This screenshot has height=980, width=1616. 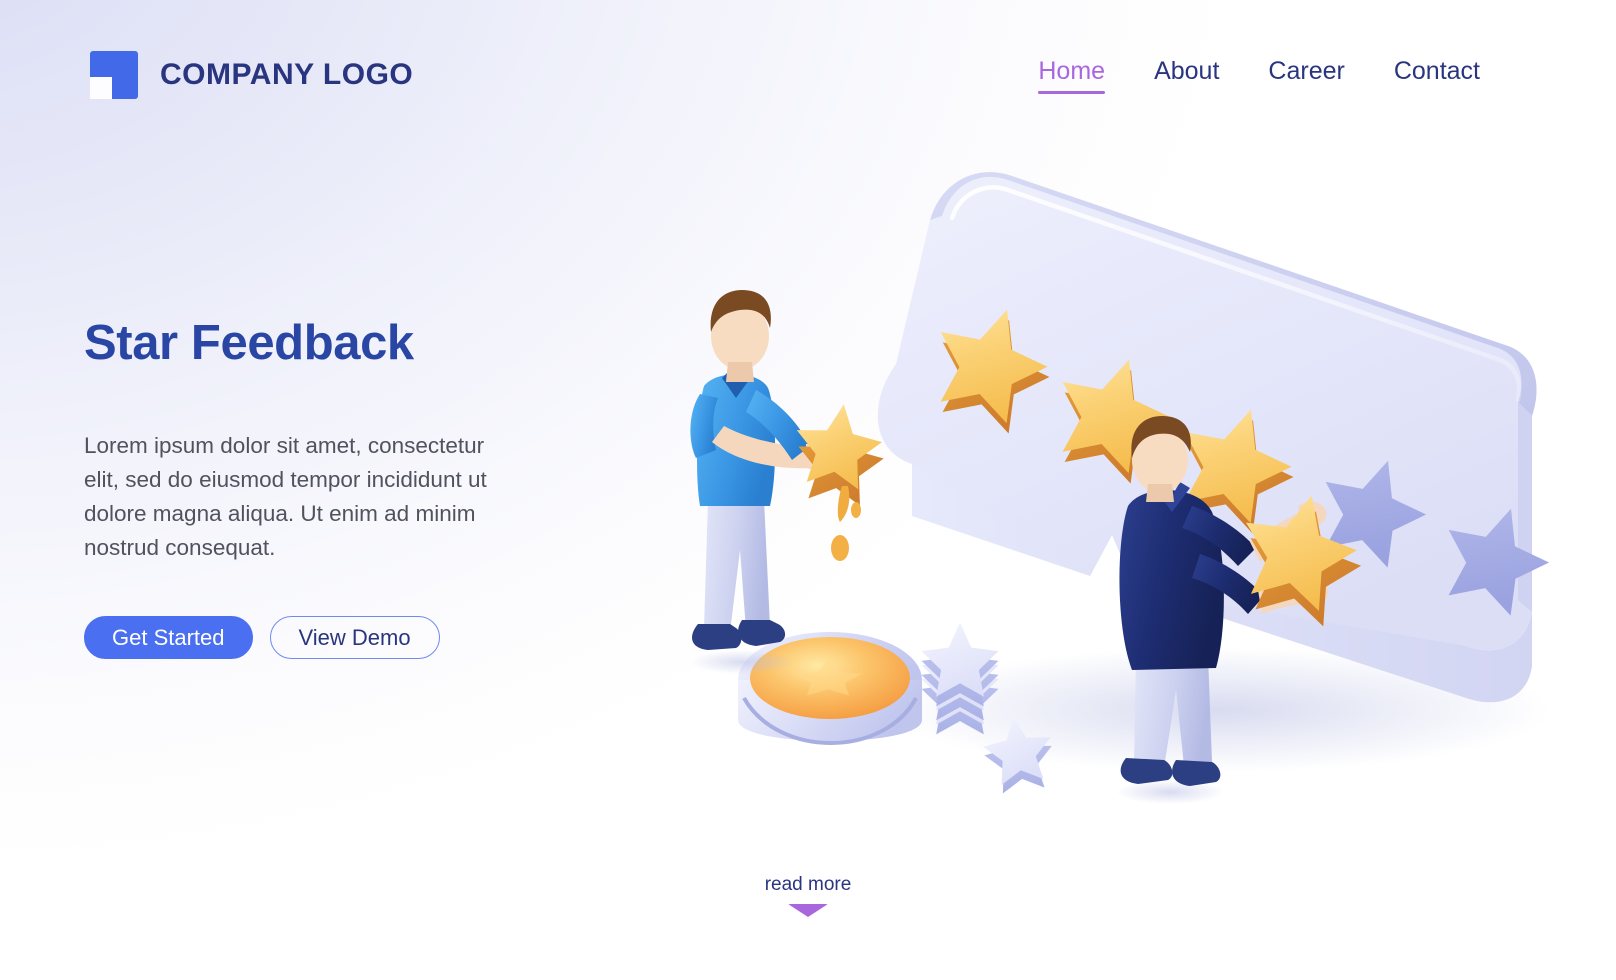 I want to click on company-logo-icon, so click(x=114, y=75).